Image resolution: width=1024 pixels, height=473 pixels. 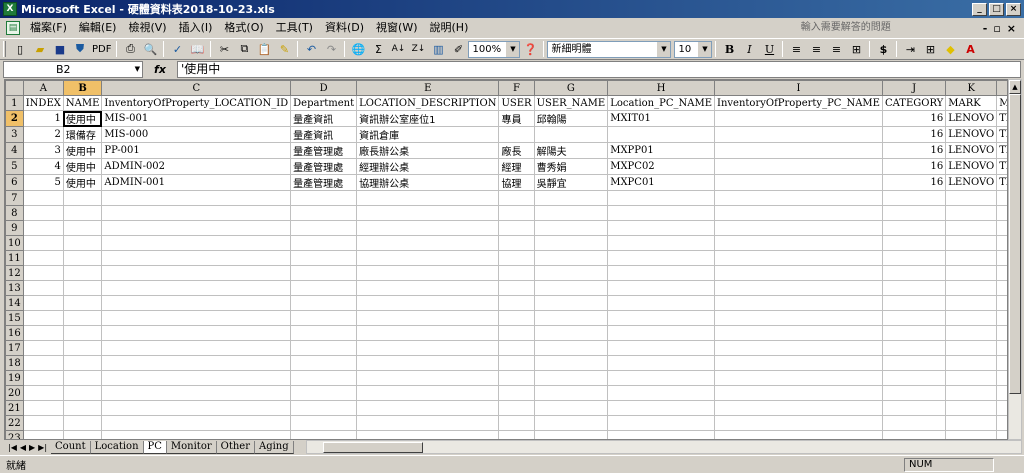 What do you see at coordinates (20, 49) in the screenshot?
I see `new-icon: ▯` at bounding box center [20, 49].